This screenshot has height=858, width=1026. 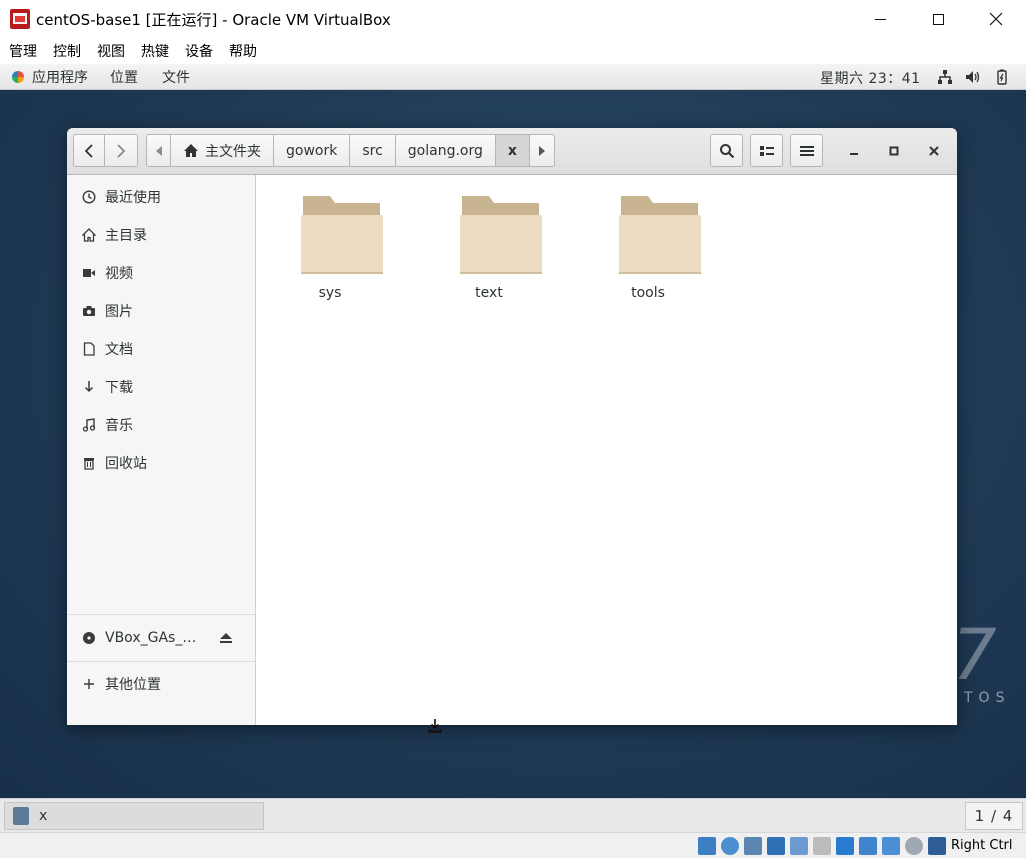 I want to click on applications-menu: 应用程序, so click(x=60, y=77).